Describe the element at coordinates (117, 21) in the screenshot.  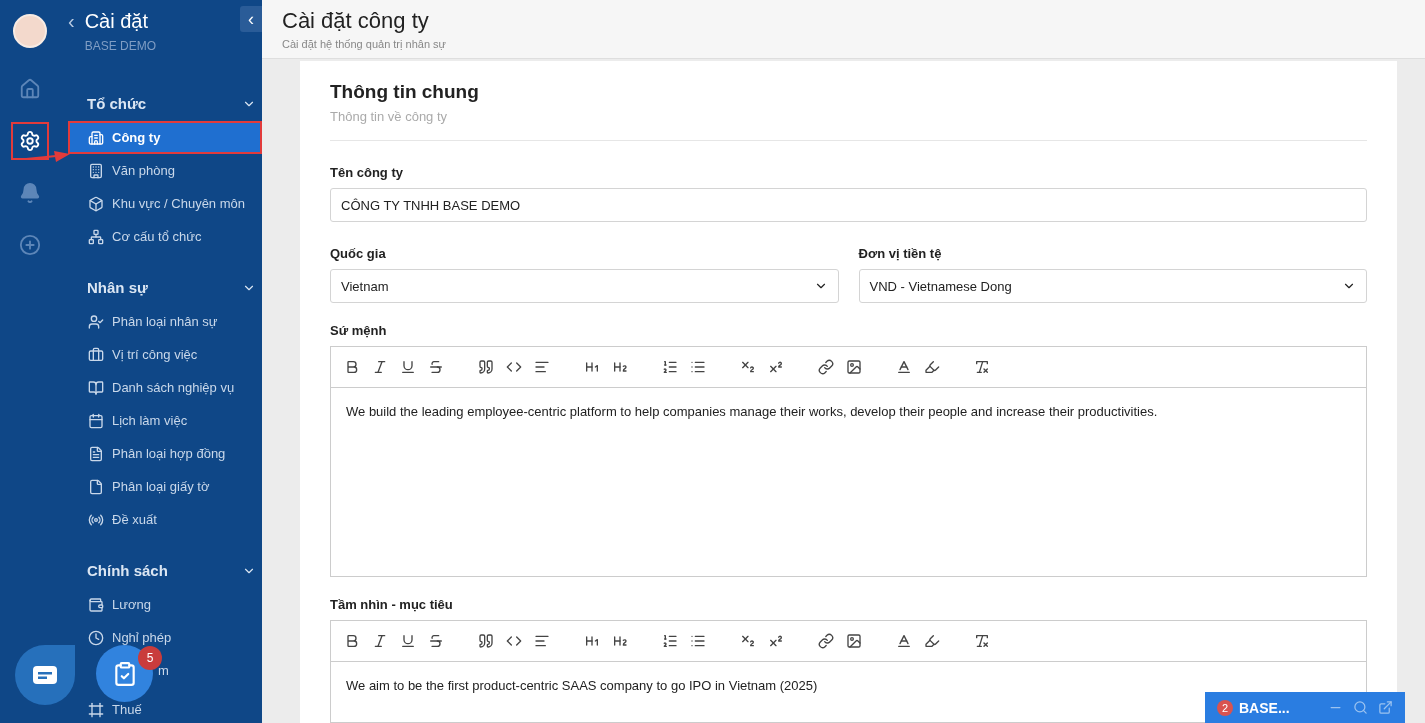
I see `sidebar-title: Cài đặt` at that location.